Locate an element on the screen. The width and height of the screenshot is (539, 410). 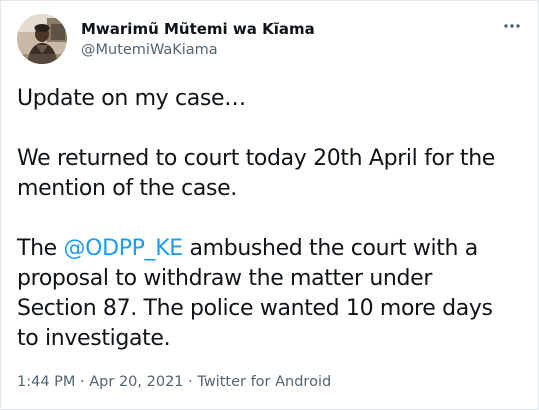
more-horizontal-icon is located at coordinates (512, 26).